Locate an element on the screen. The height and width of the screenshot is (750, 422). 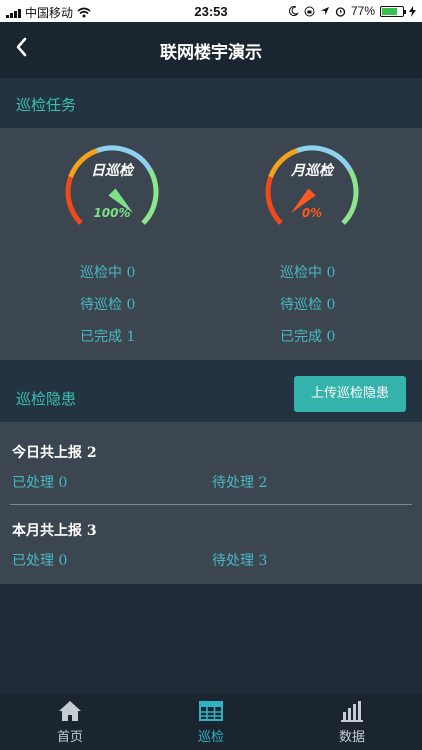
daily-in-progress: 巡检中 0 is located at coordinates (108, 273).